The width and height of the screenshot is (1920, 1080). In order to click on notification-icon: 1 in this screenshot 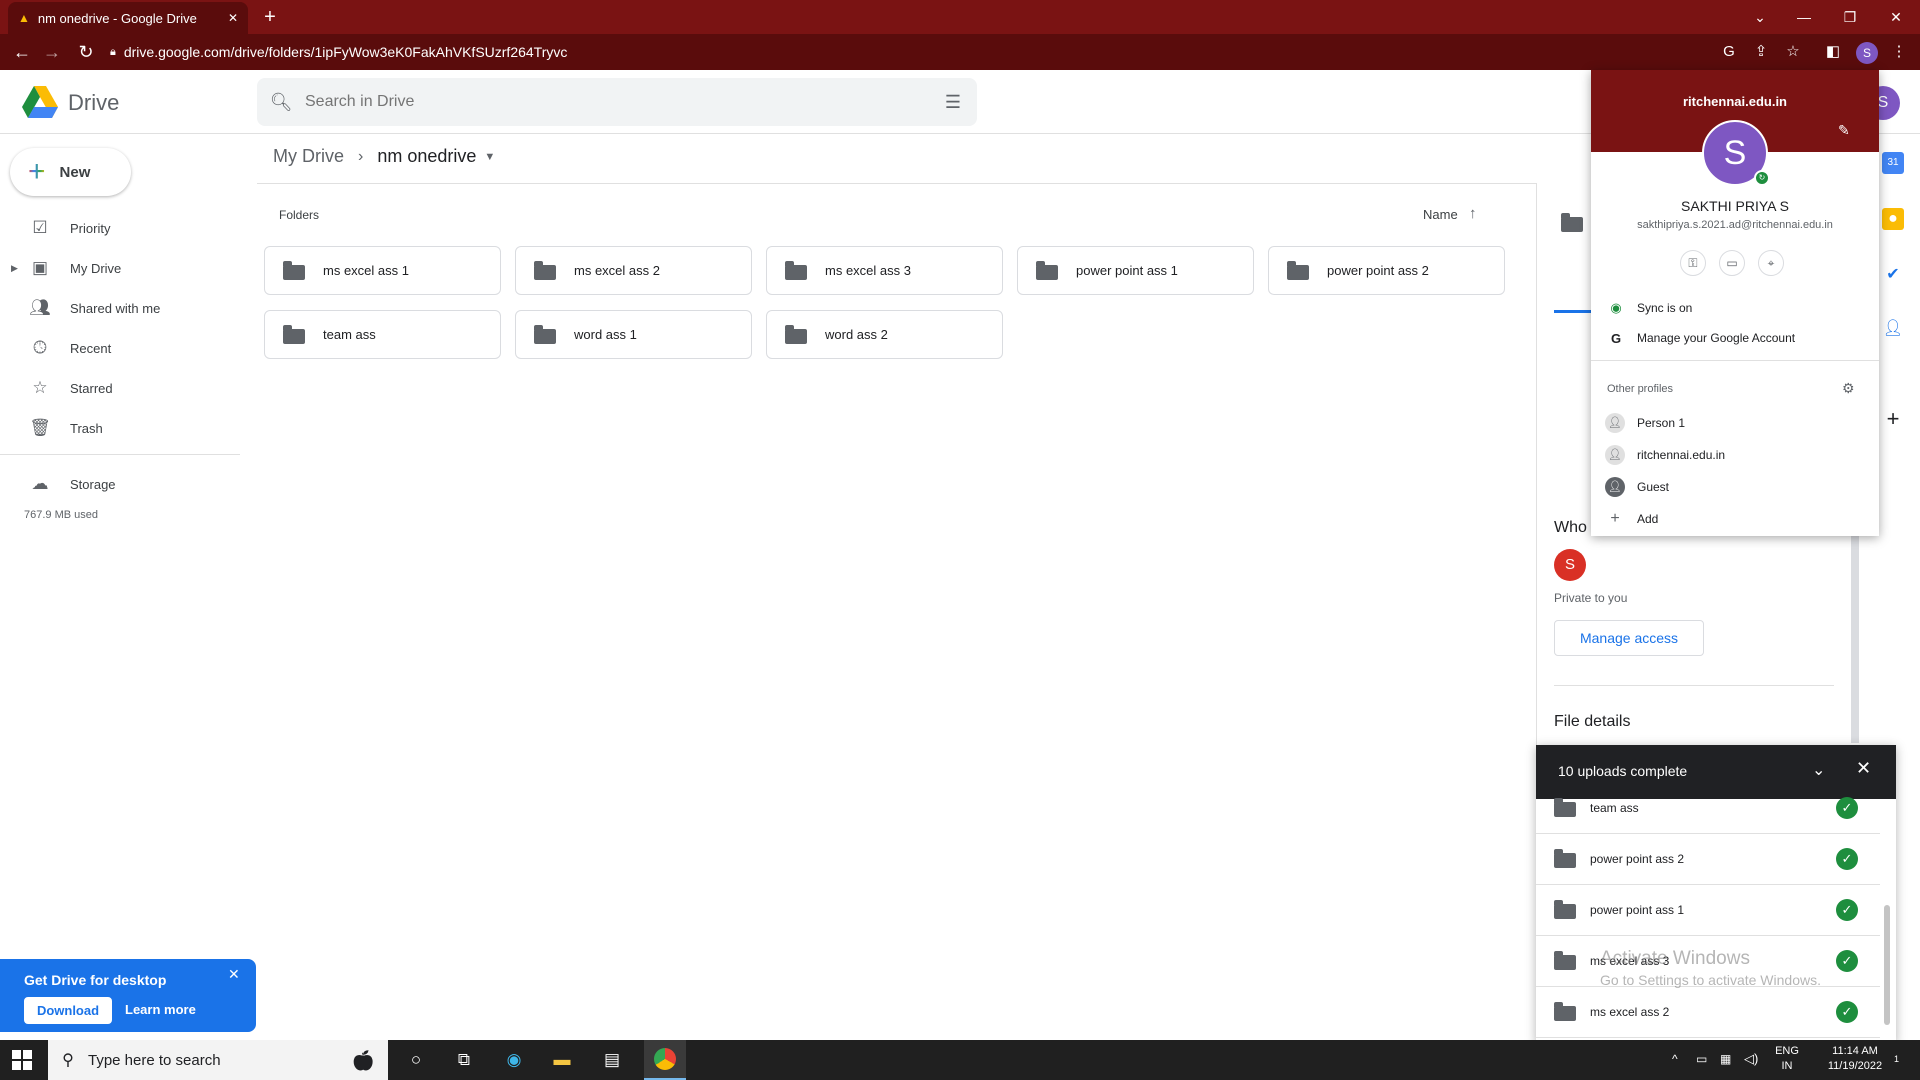, I will do `click(1896, 1057)`.